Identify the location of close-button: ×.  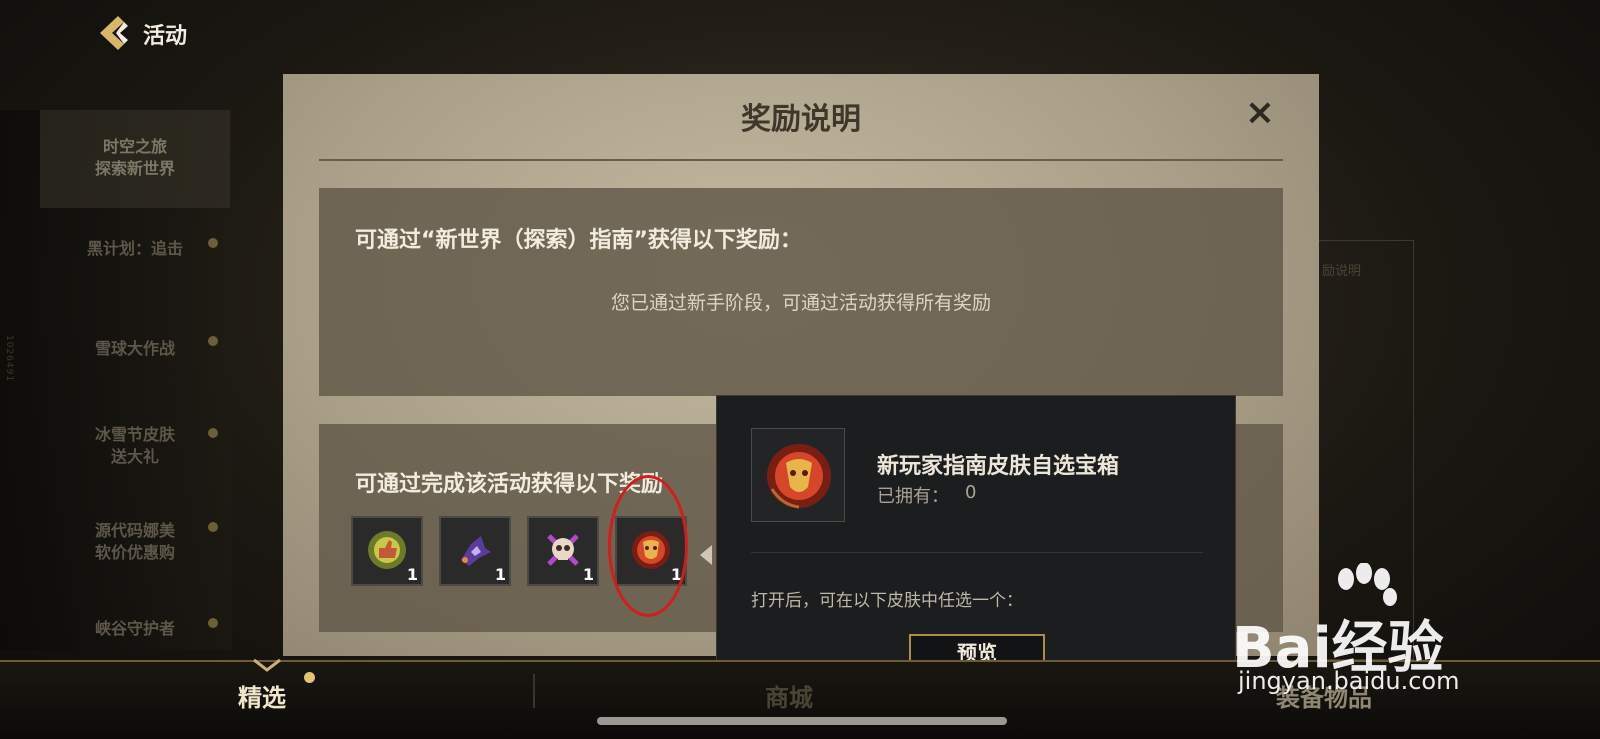
(1260, 113).